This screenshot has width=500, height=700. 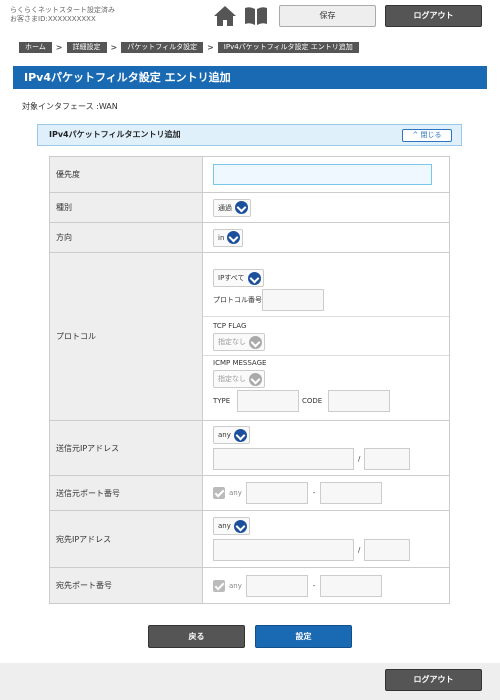 What do you see at coordinates (162, 47) in the screenshot?
I see `breadcrumb-packet-filter: パケットフィルタ設定` at bounding box center [162, 47].